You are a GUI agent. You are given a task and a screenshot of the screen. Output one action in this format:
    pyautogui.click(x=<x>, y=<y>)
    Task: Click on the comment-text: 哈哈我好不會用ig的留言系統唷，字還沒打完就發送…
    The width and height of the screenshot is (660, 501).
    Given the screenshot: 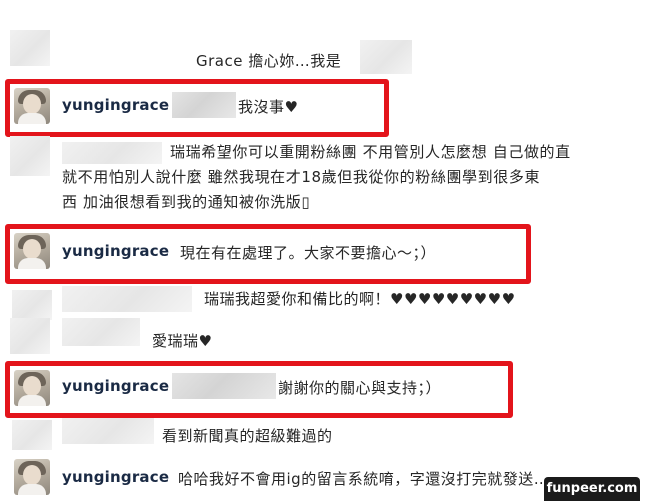 What is the action you would take?
    pyautogui.click(x=364, y=479)
    